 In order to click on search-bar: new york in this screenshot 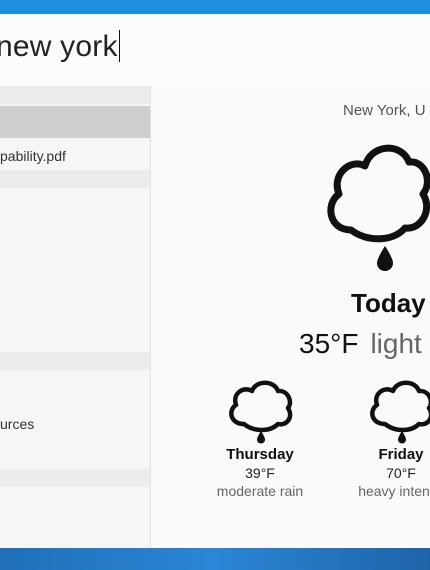, I will do `click(215, 50)`.